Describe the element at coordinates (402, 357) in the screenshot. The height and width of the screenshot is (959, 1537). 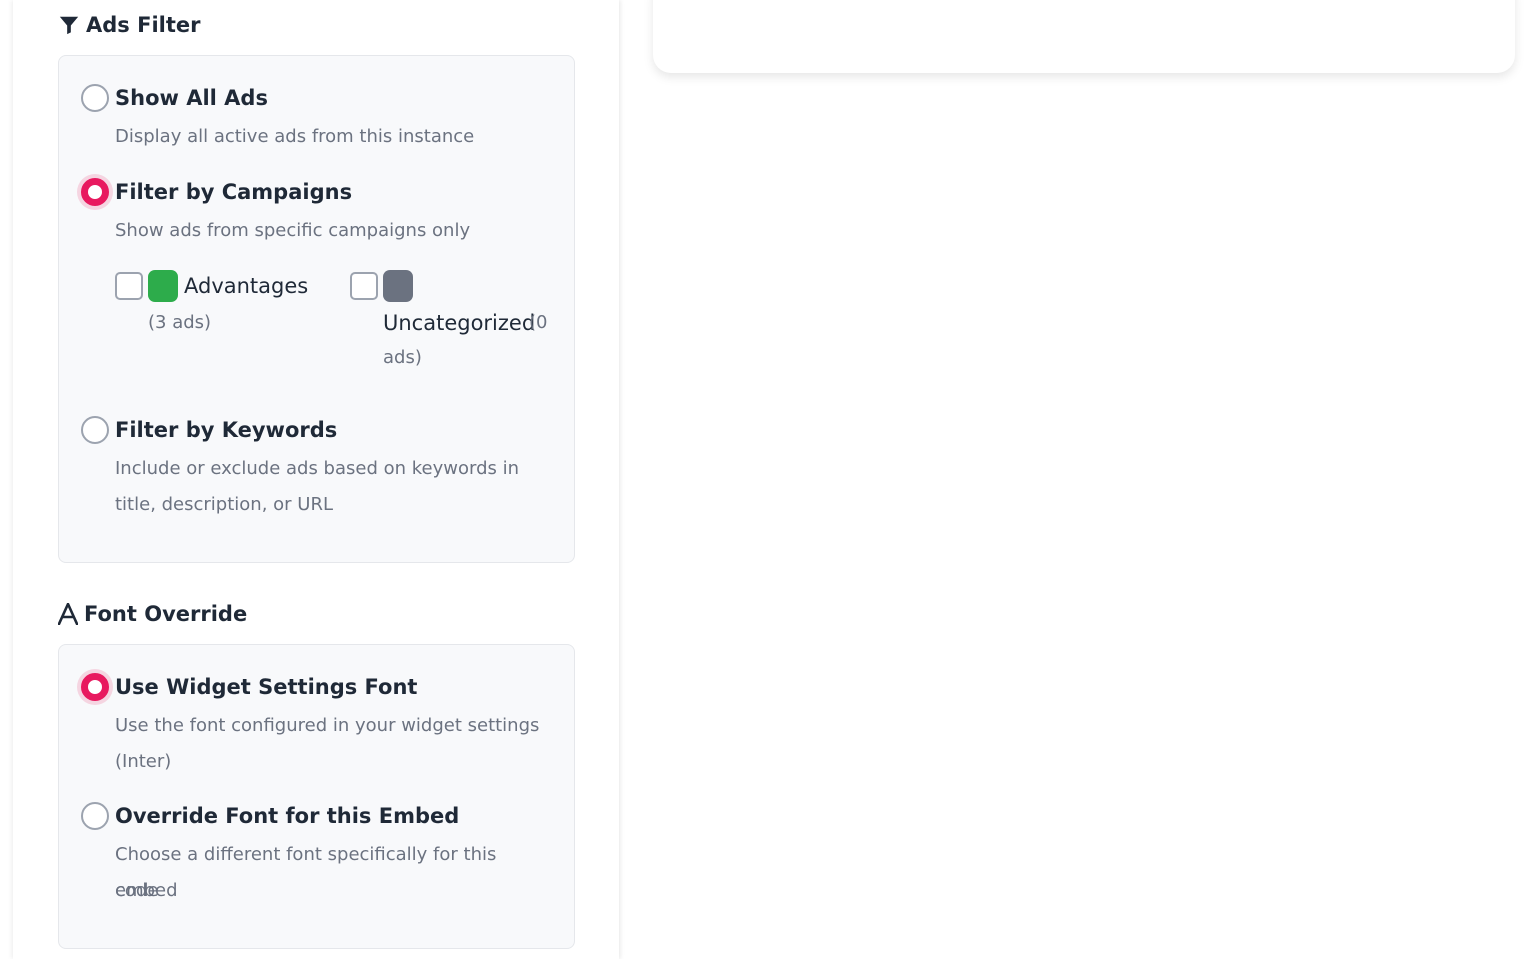
I see `campaign-ad-count-wrap: ads)` at that location.